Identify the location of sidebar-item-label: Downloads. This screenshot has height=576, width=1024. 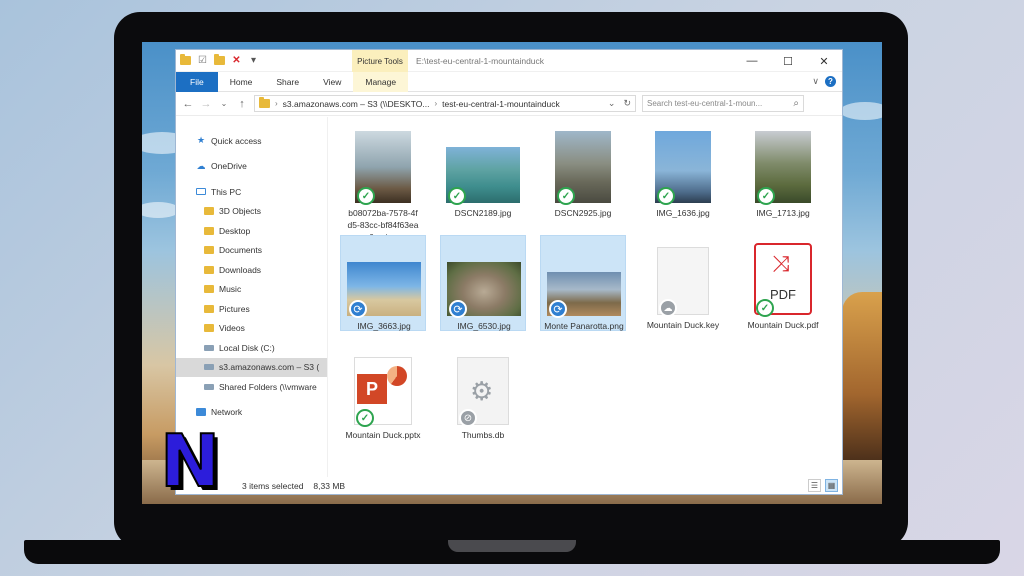
(240, 269).